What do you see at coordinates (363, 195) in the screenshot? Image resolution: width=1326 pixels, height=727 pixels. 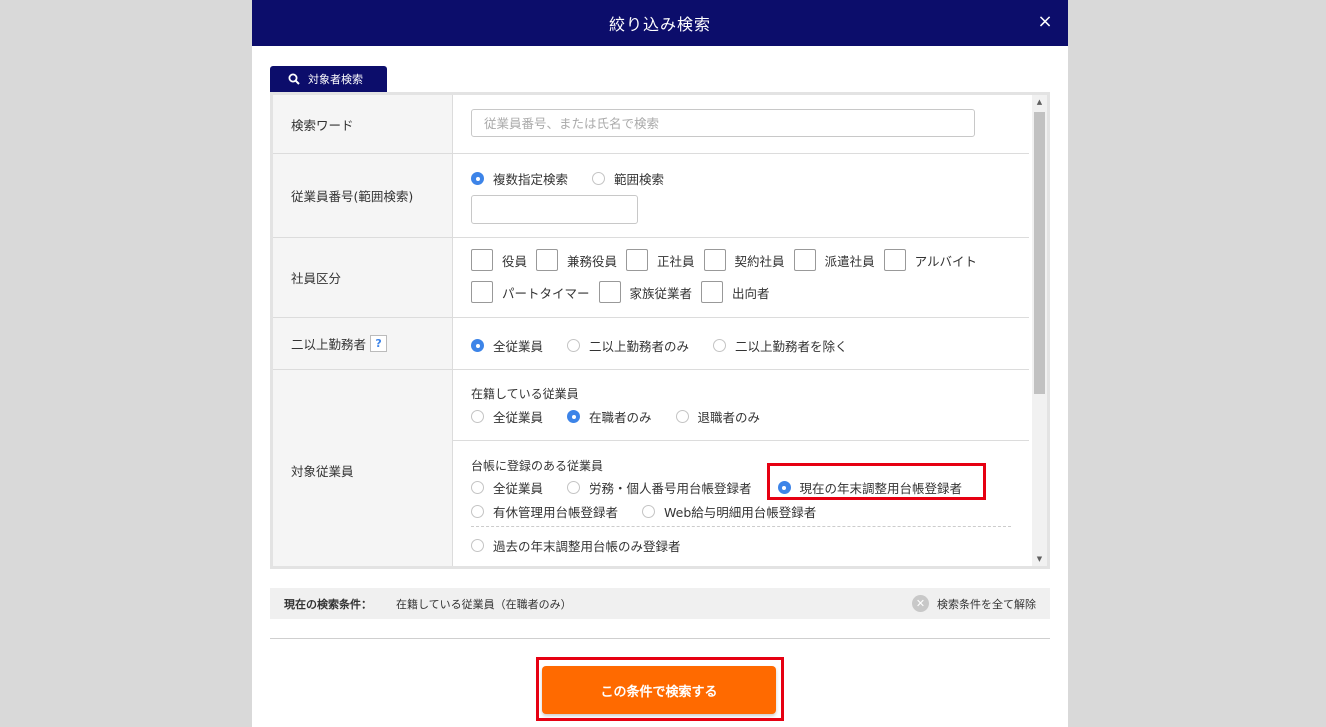 I see `row-label: 従業員番号(範囲検索)` at bounding box center [363, 195].